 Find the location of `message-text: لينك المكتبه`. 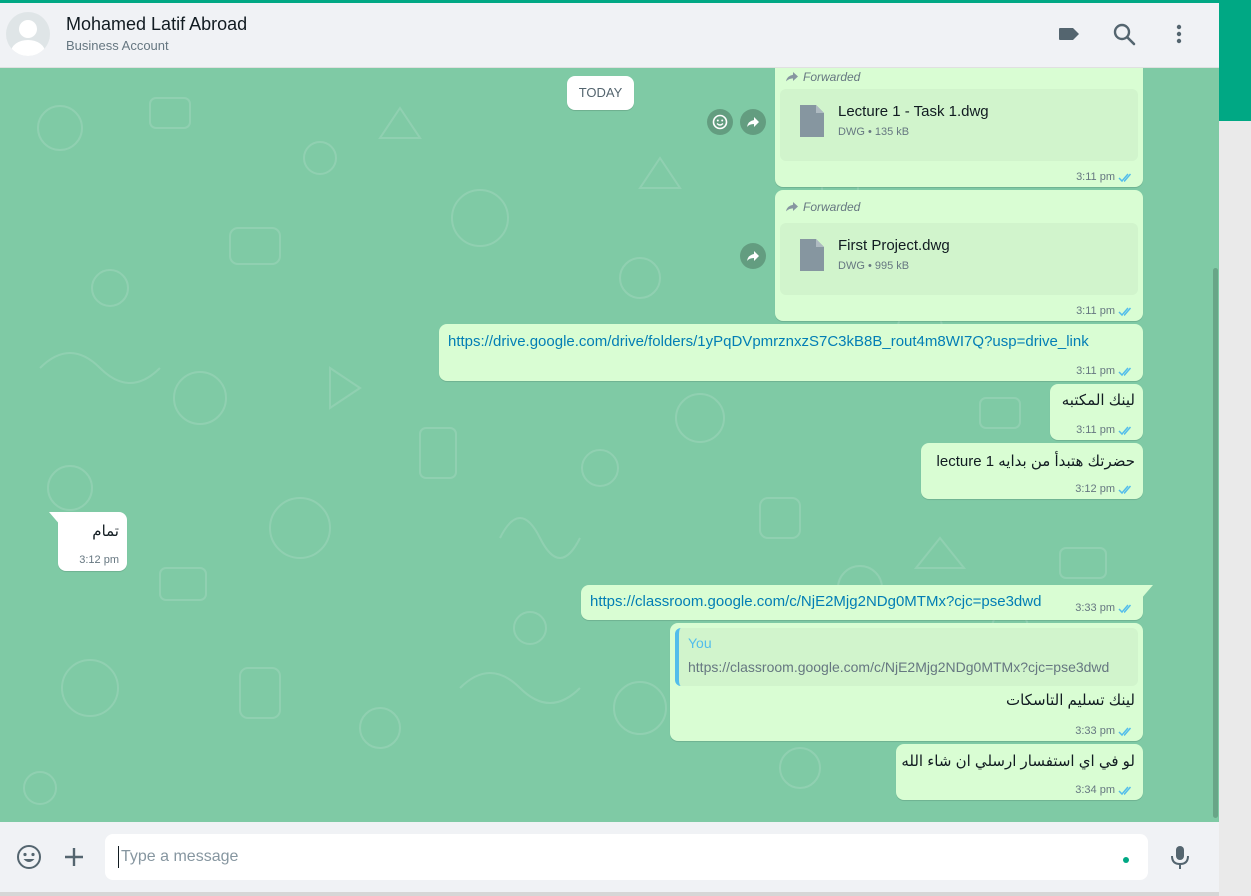

message-text: لينك المكتبه is located at coordinates (1098, 400).